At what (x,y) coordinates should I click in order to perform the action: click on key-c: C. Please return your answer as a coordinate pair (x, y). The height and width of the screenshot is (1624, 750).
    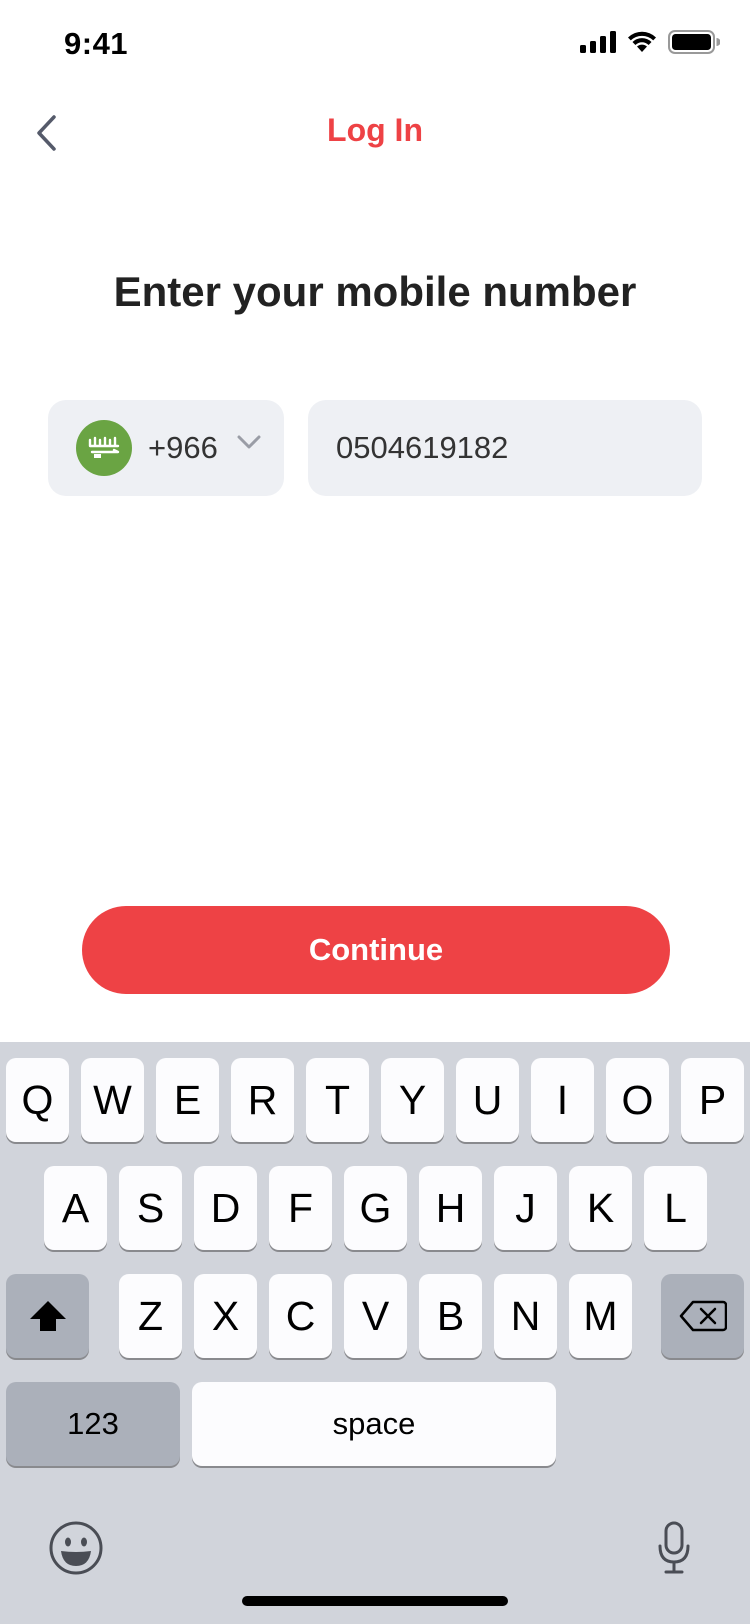
    Looking at the image, I should click on (300, 1316).